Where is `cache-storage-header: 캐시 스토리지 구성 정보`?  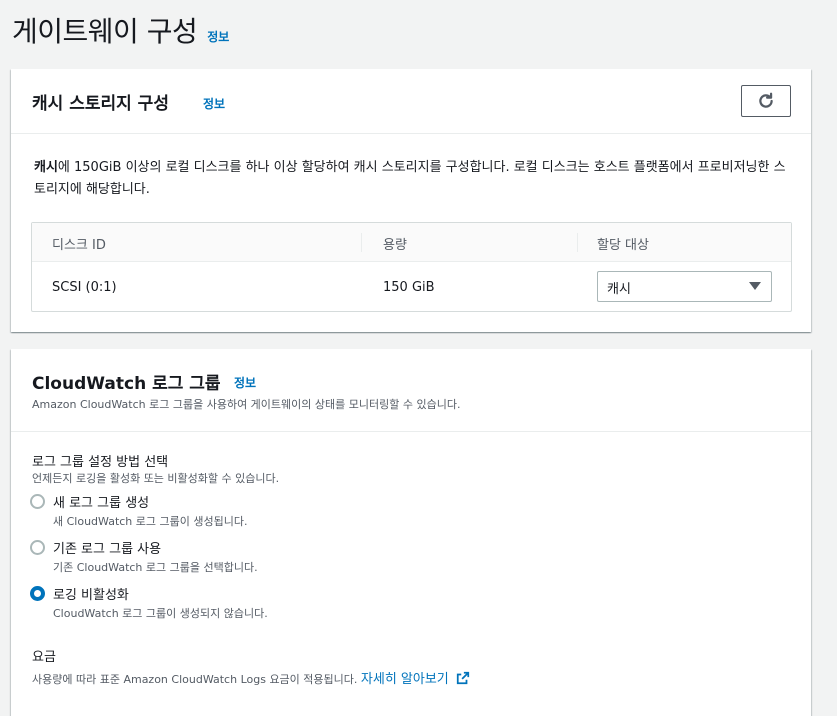
cache-storage-header: 캐시 스토리지 구성 정보 is located at coordinates (411, 101).